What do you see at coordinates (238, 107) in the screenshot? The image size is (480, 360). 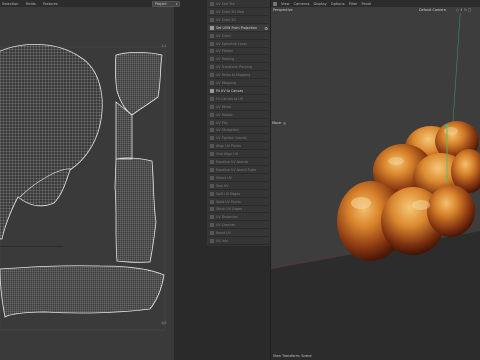 I see `uv-command-item: UV Mirror` at bounding box center [238, 107].